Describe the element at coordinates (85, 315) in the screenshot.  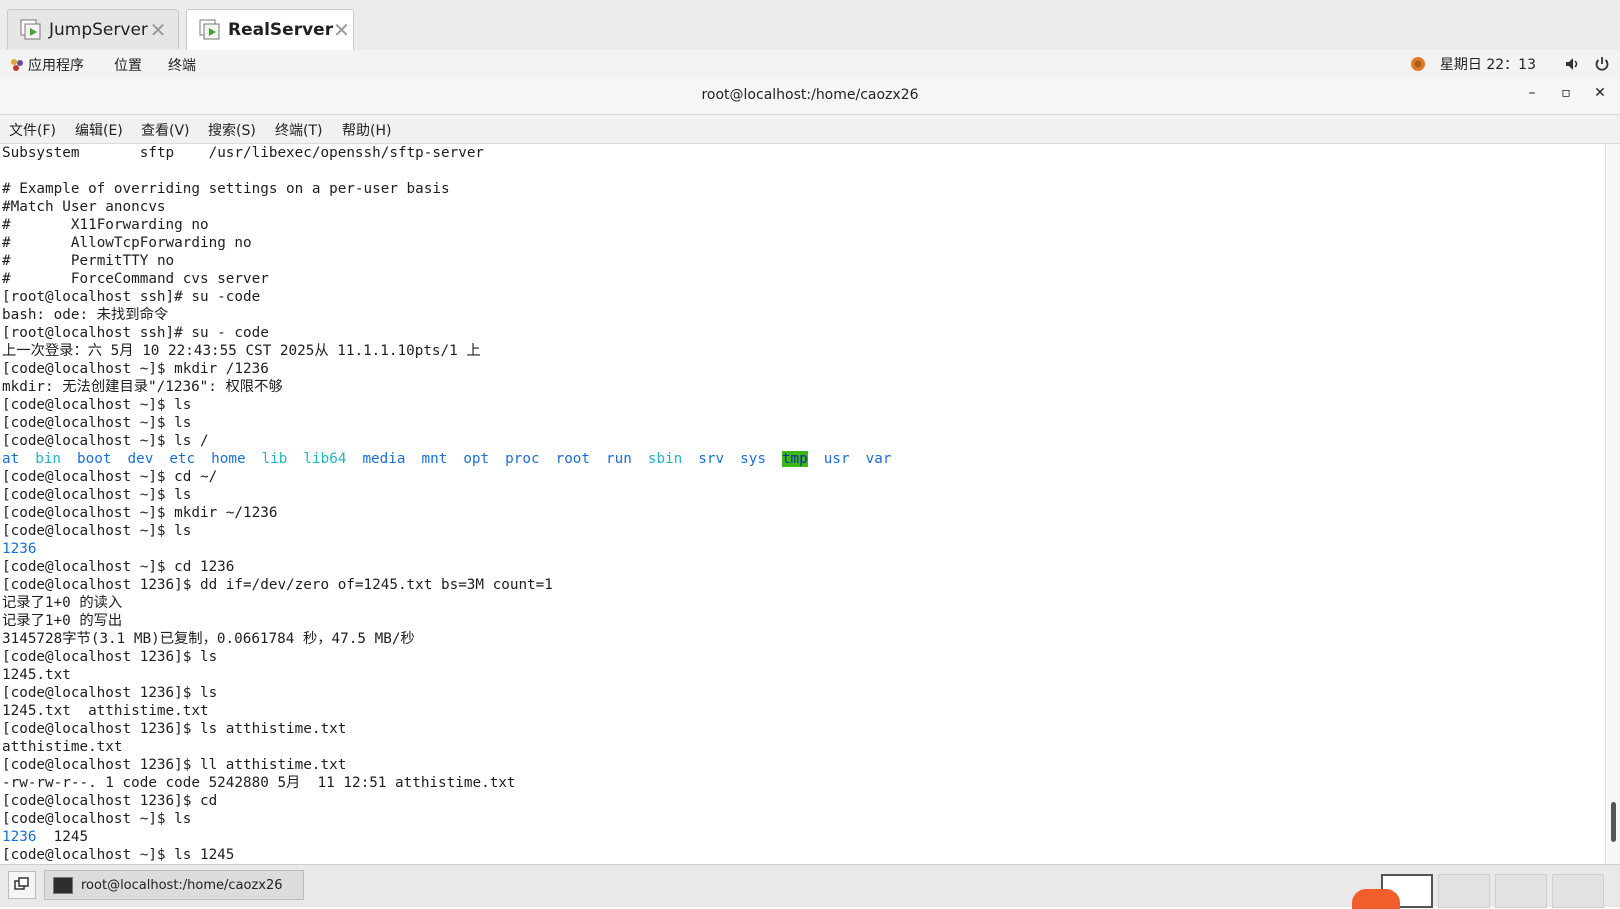
I see `terminal-line: bash: ode: 未找到命令` at that location.